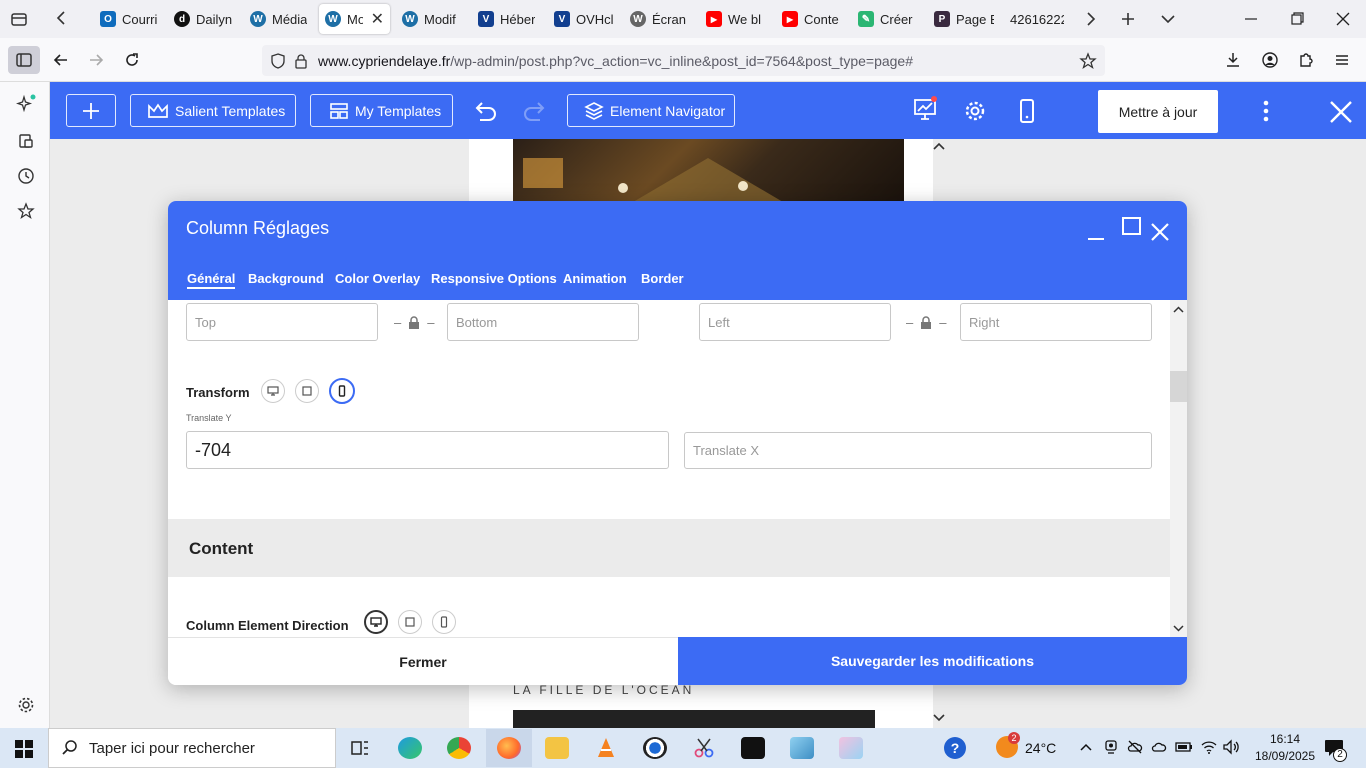 The height and width of the screenshot is (768, 1366). What do you see at coordinates (1086, 747) in the screenshot?
I see `show-hidden-icons-icon` at bounding box center [1086, 747].